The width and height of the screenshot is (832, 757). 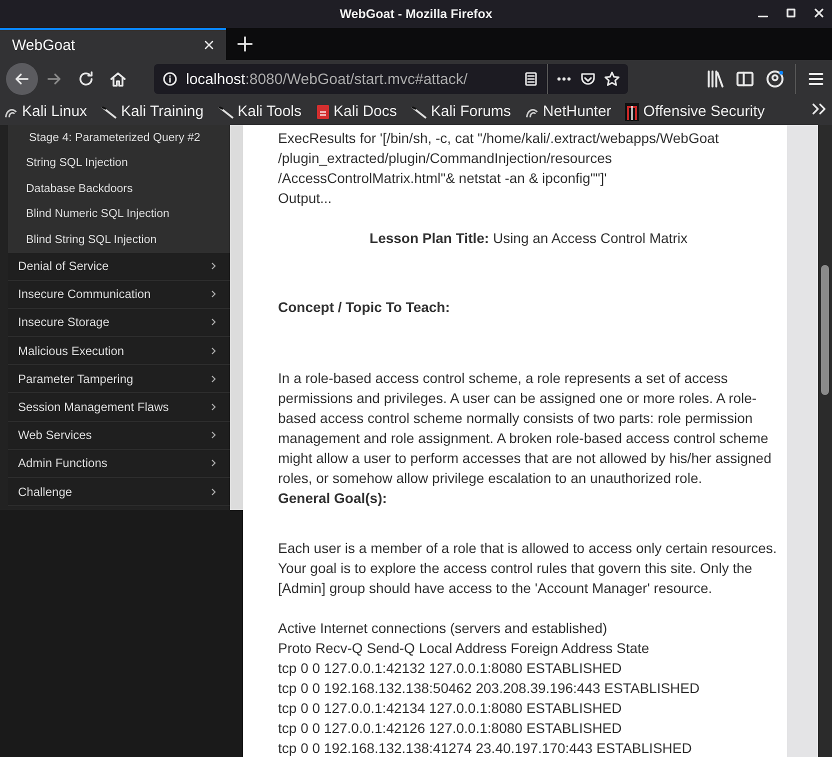 I want to click on bookmark-link: Offensive Security, so click(x=695, y=111).